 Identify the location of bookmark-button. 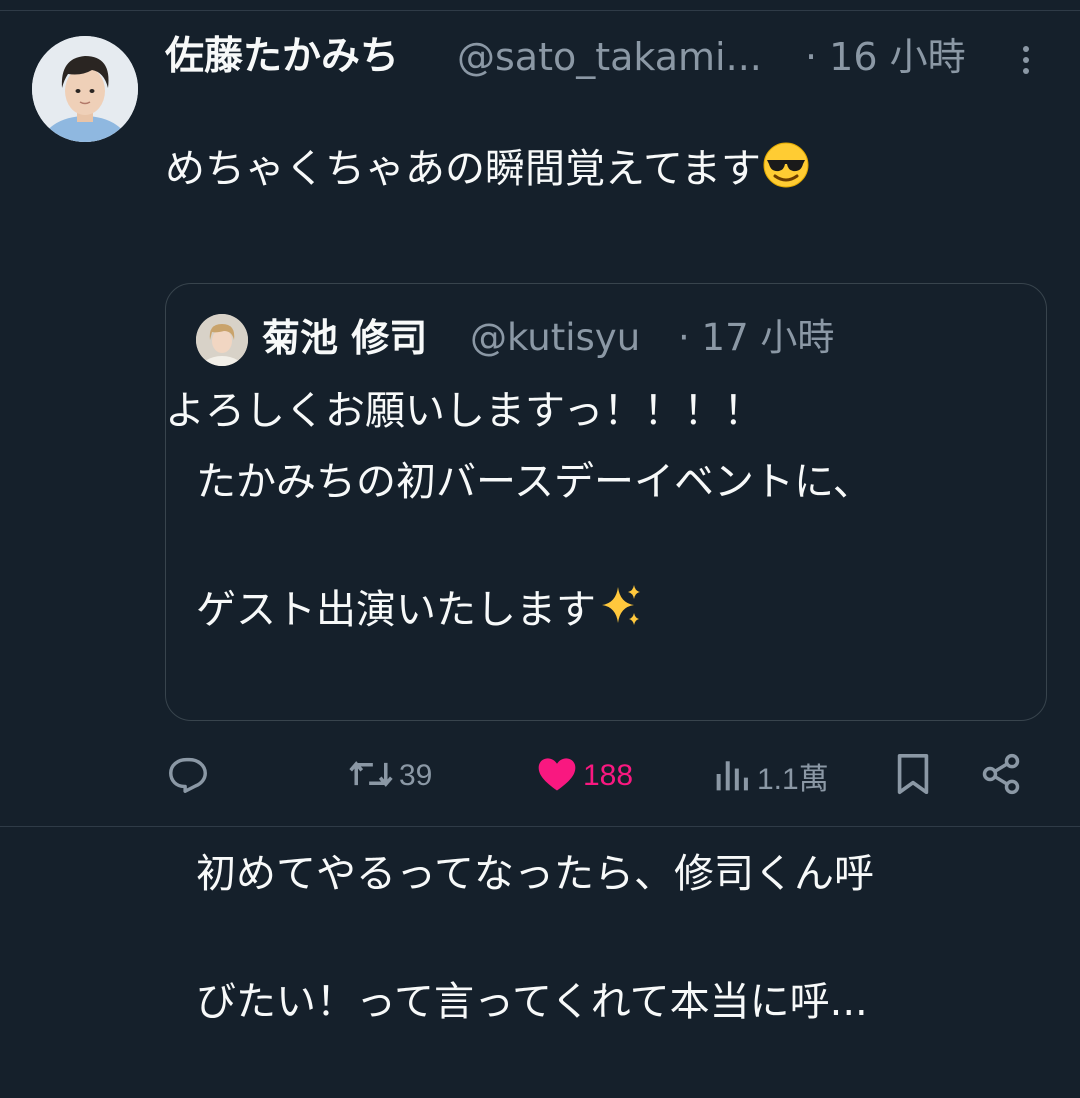
(913, 776).